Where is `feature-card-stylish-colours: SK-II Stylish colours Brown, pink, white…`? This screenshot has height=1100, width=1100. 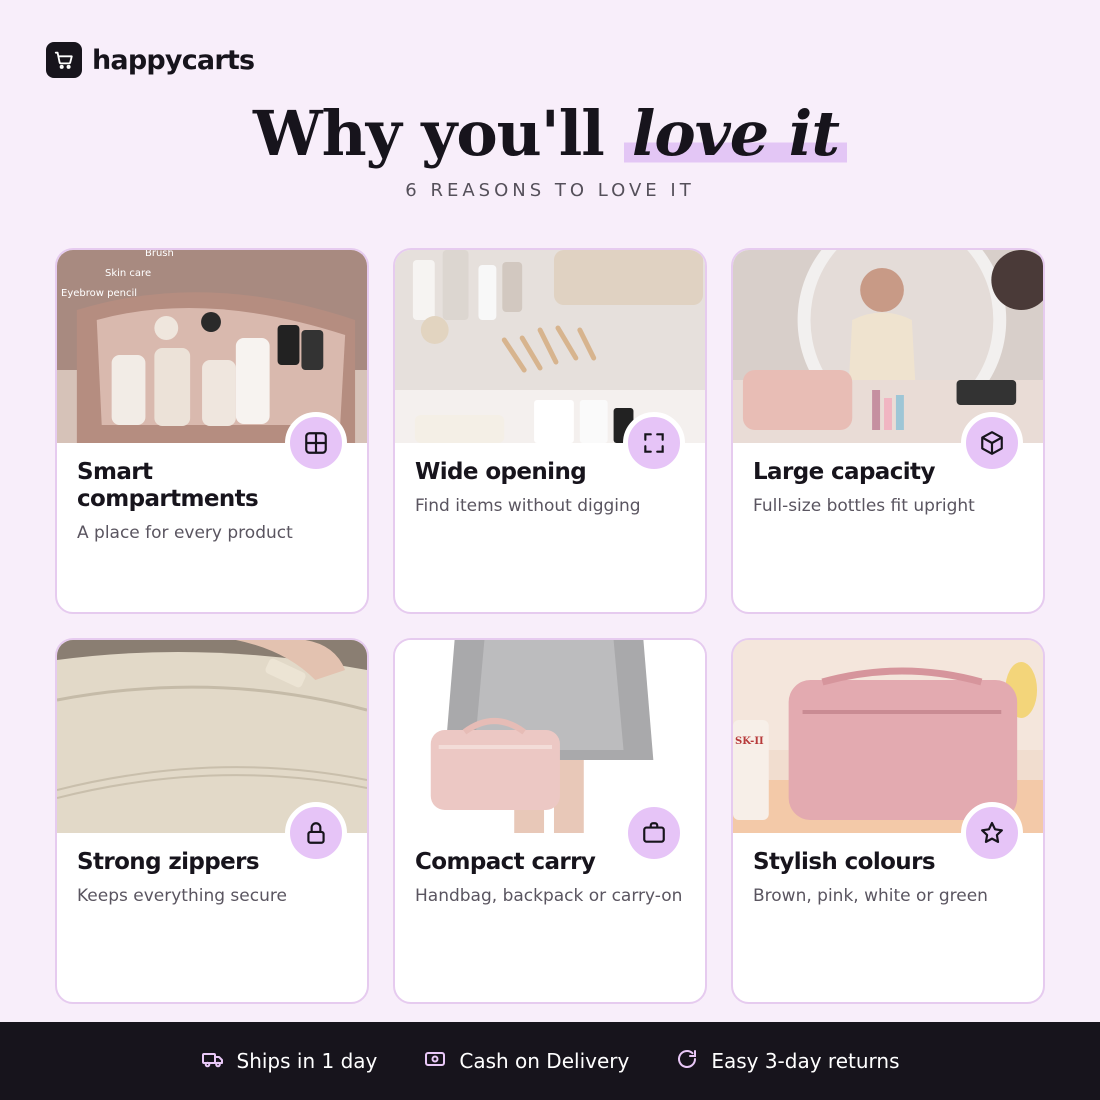 feature-card-stylish-colours: SK-II Stylish colours Brown, pink, white… is located at coordinates (888, 821).